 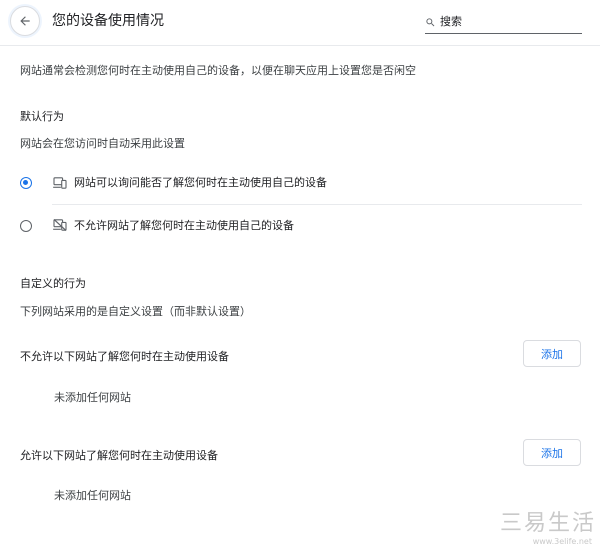 I want to click on radio-button-checked, so click(x=26, y=183).